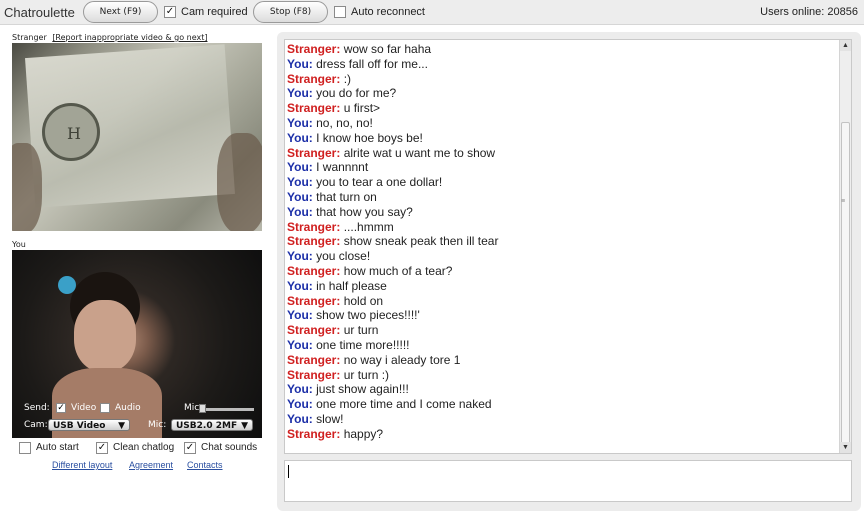 The image size is (864, 516). Describe the element at coordinates (105, 408) in the screenshot. I see `send-audio-checkbox` at that location.